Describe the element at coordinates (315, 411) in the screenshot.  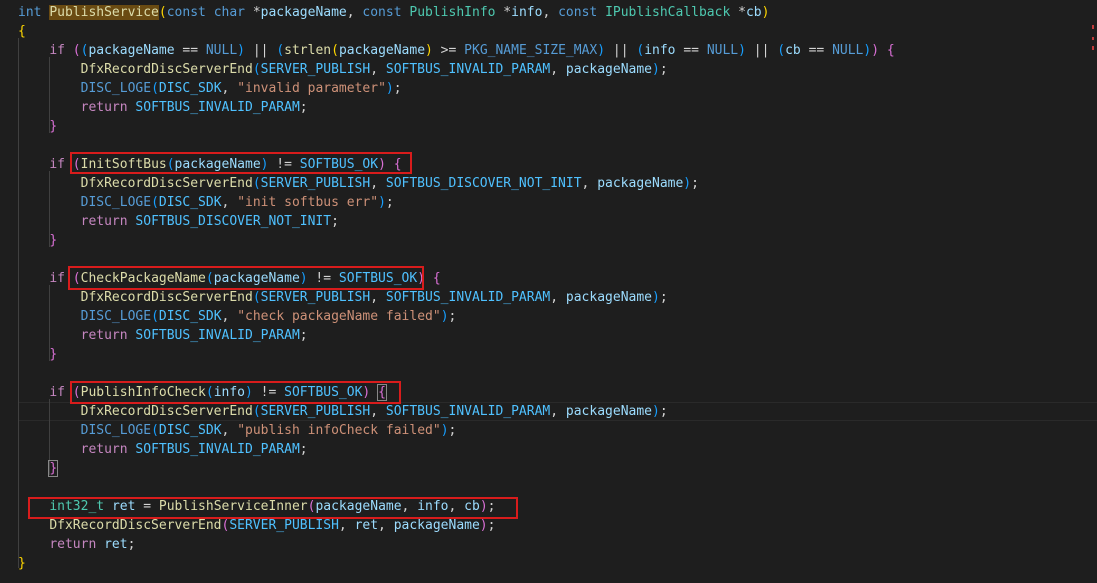
I see `code-token: SERVER_PUBLISH` at that location.